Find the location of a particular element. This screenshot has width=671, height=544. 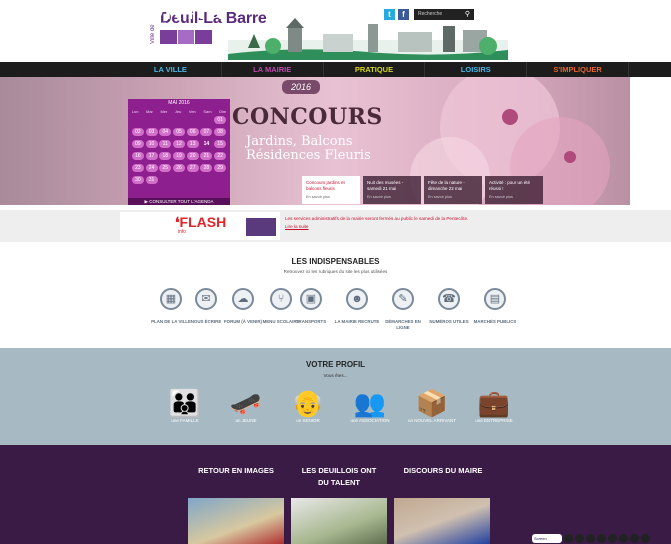

profil-item: 🛹 un JEUNE is located at coordinates (246, 406).